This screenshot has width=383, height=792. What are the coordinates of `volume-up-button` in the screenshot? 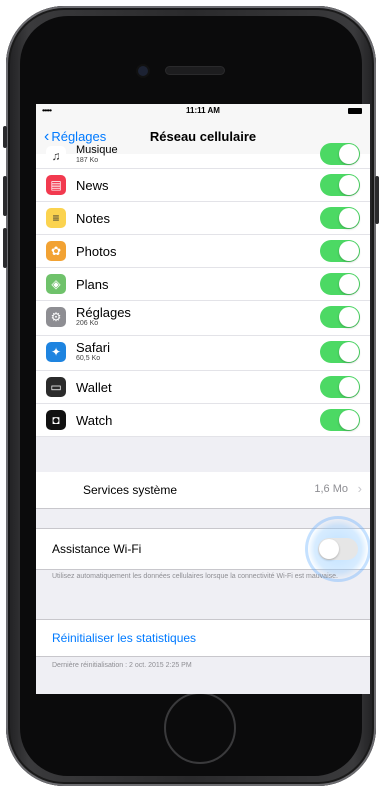 It's located at (5, 196).